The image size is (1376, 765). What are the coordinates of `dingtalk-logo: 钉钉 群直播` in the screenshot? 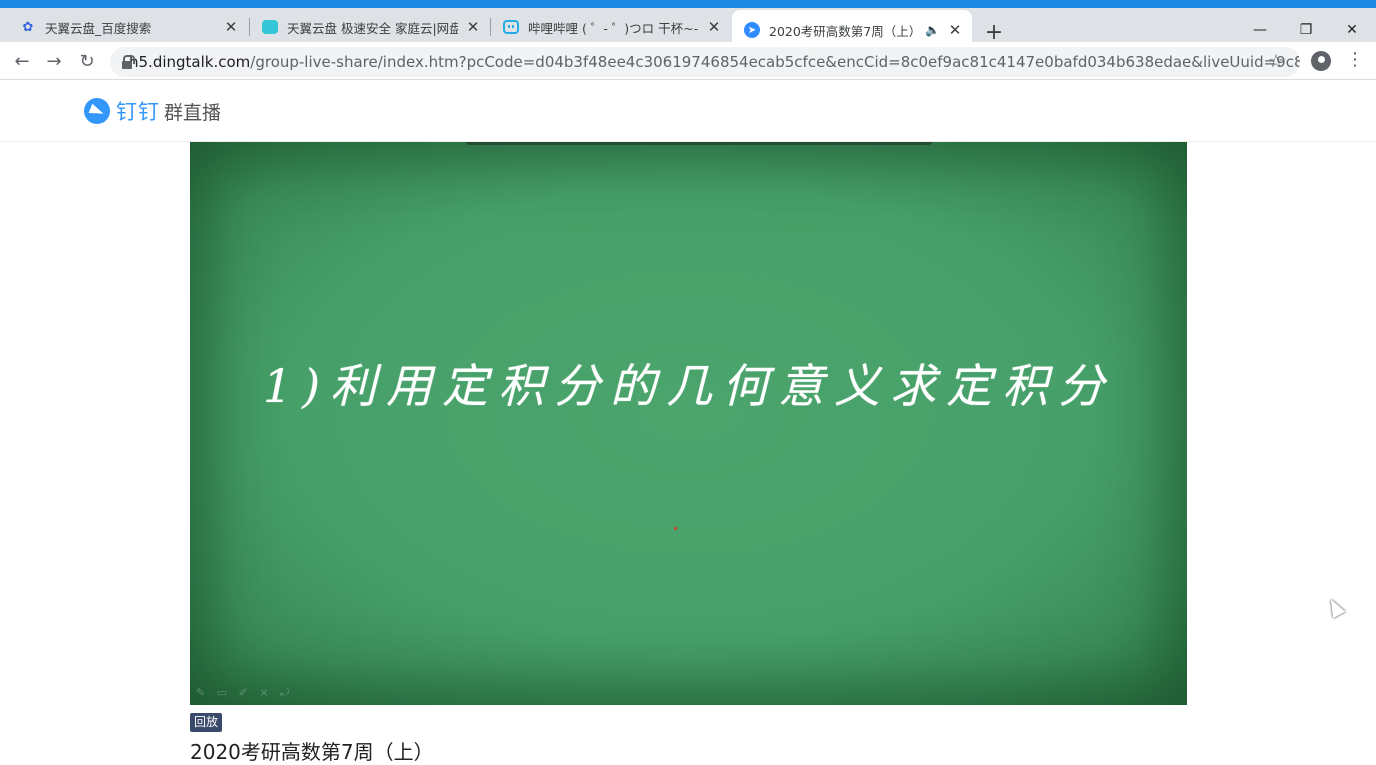 It's located at (152, 111).